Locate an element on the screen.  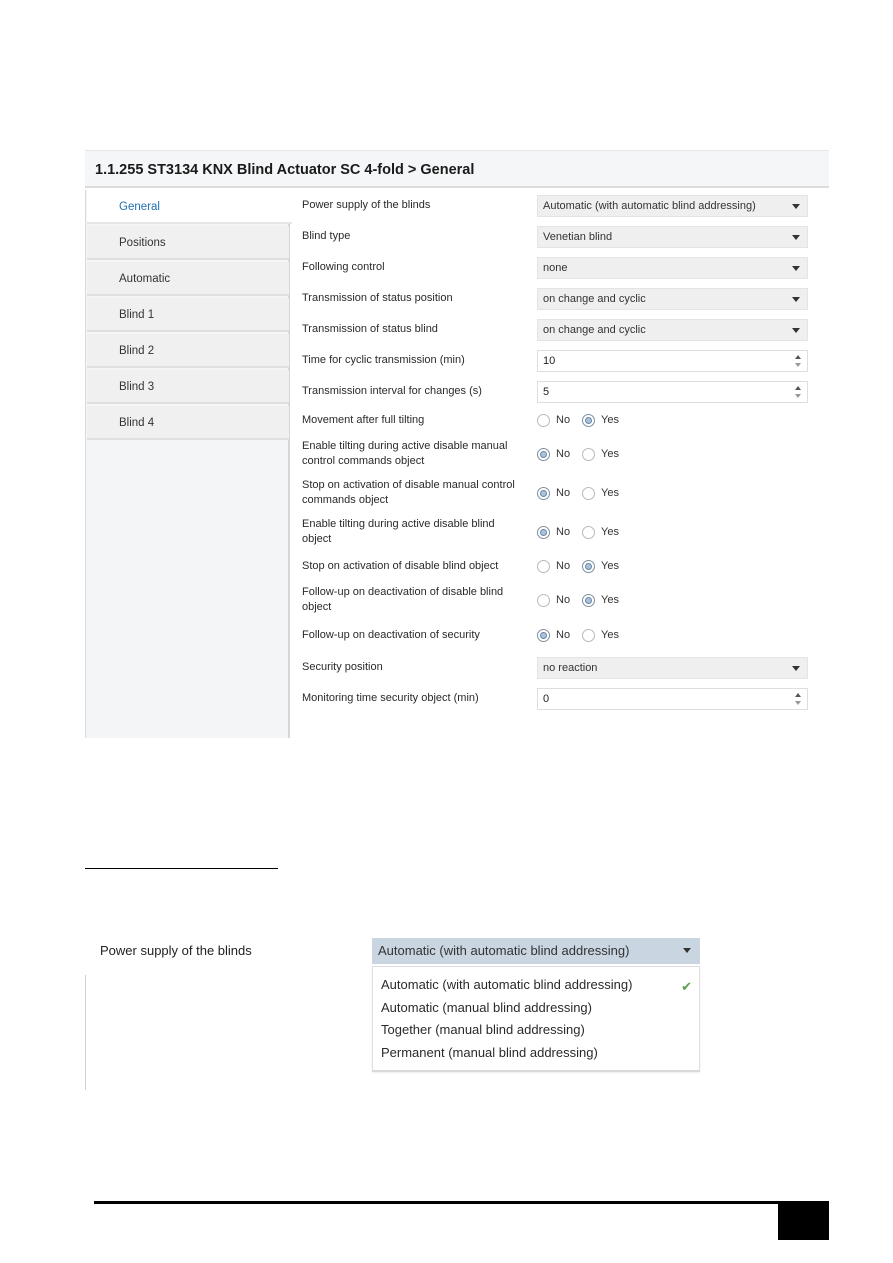
param-label: Transmission of status blind is located at coordinates (370, 329).